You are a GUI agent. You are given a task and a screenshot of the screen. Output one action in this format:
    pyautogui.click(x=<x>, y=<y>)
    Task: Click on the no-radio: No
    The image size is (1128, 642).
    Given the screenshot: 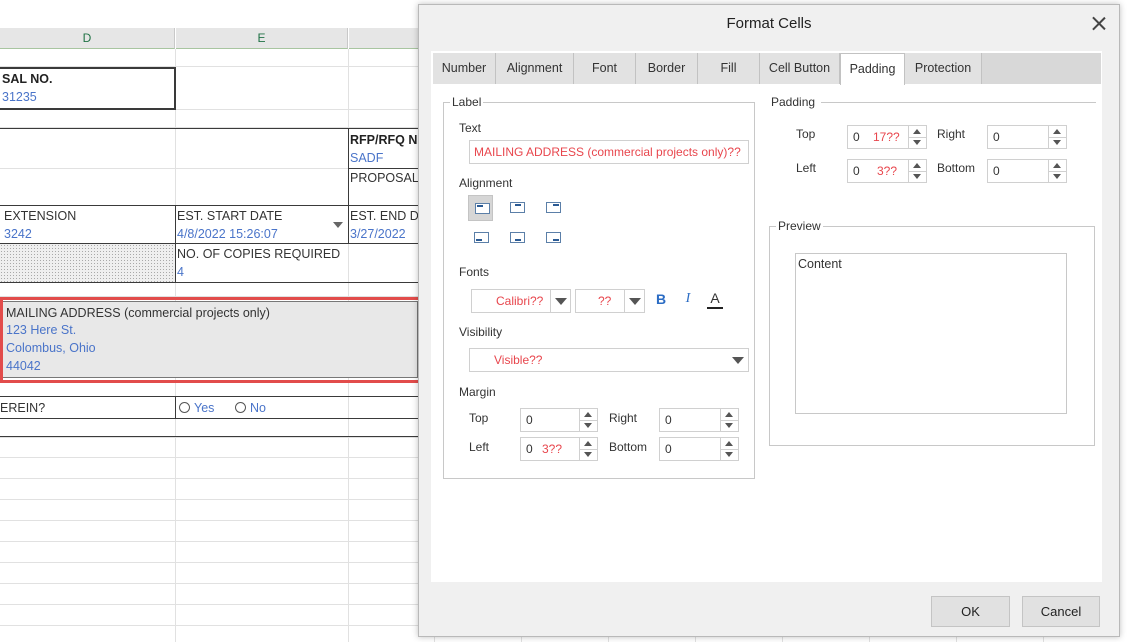 What is the action you would take?
    pyautogui.click(x=250, y=408)
    